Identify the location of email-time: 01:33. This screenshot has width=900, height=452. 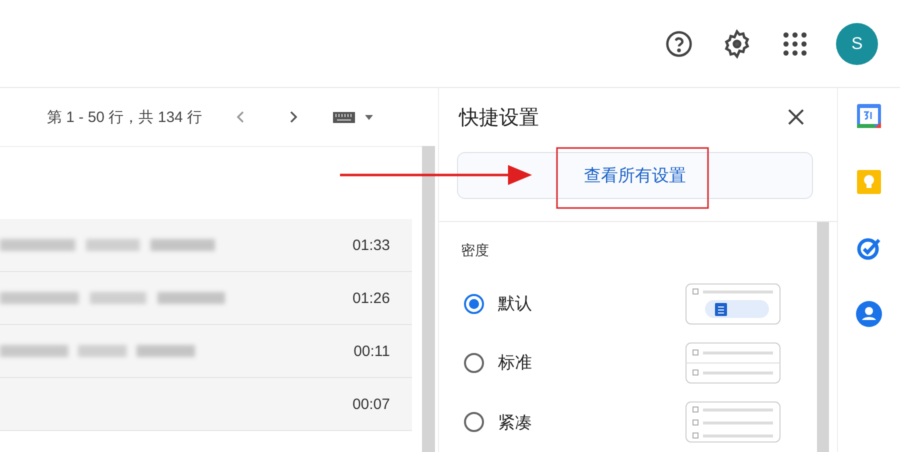
(371, 245).